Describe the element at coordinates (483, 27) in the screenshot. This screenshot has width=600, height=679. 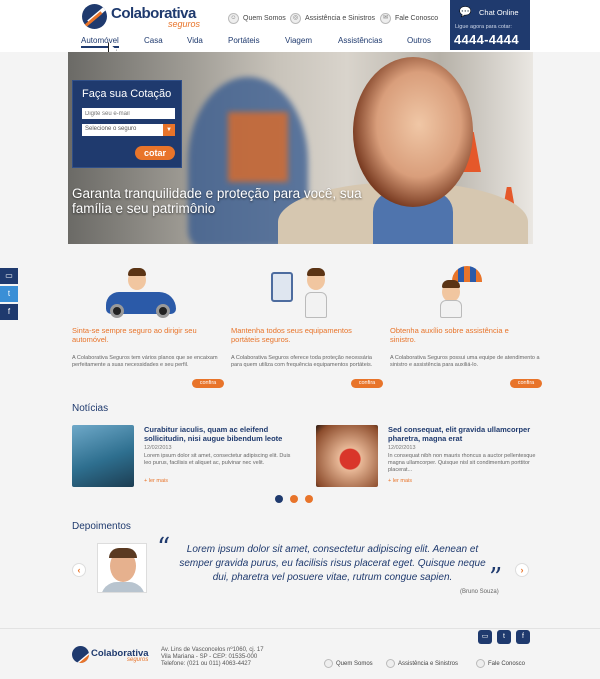
I see `chat-sub: Ligue agora para cotar:` at that location.